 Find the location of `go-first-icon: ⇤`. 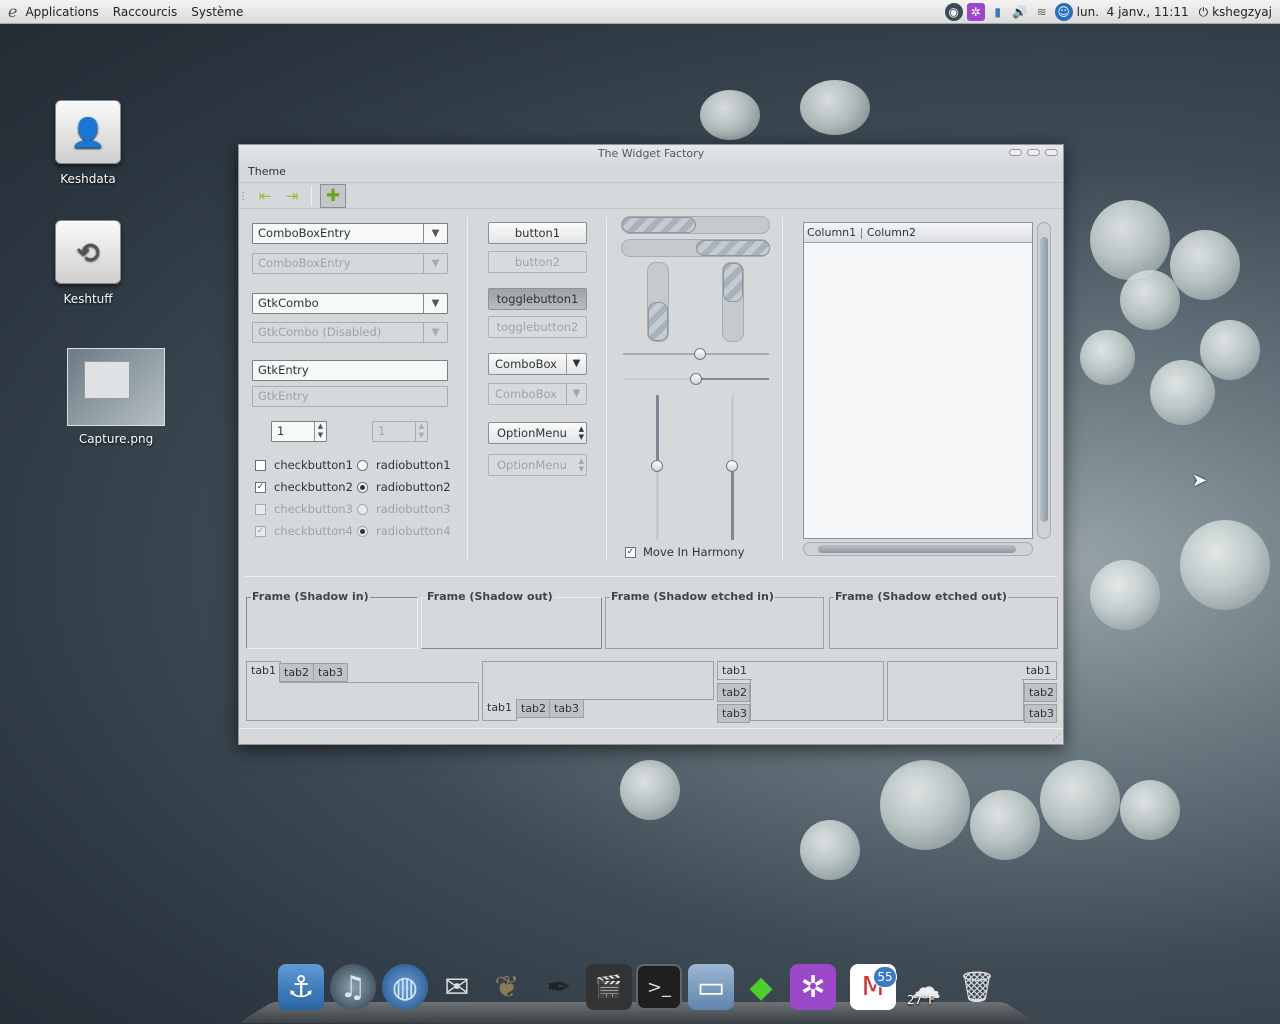

go-first-icon: ⇤ is located at coordinates (265, 196).